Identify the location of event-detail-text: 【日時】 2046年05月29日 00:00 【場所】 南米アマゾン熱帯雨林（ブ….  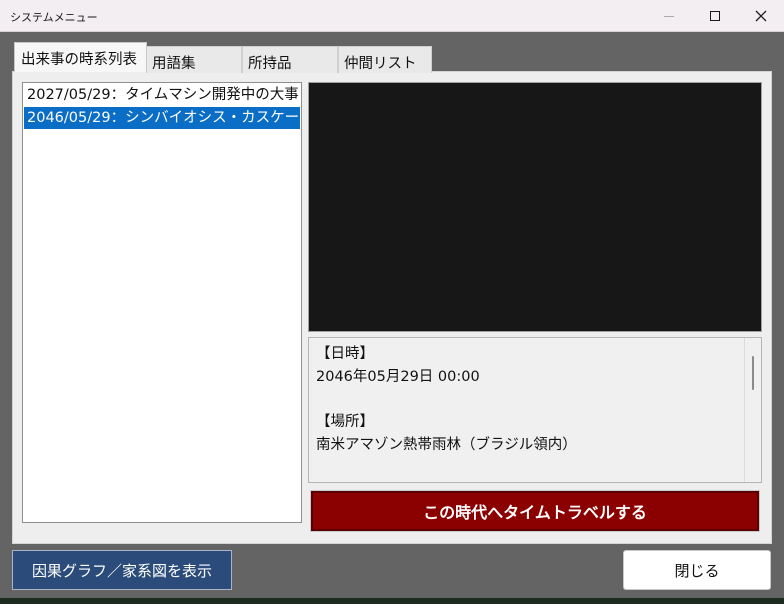
(535, 410).